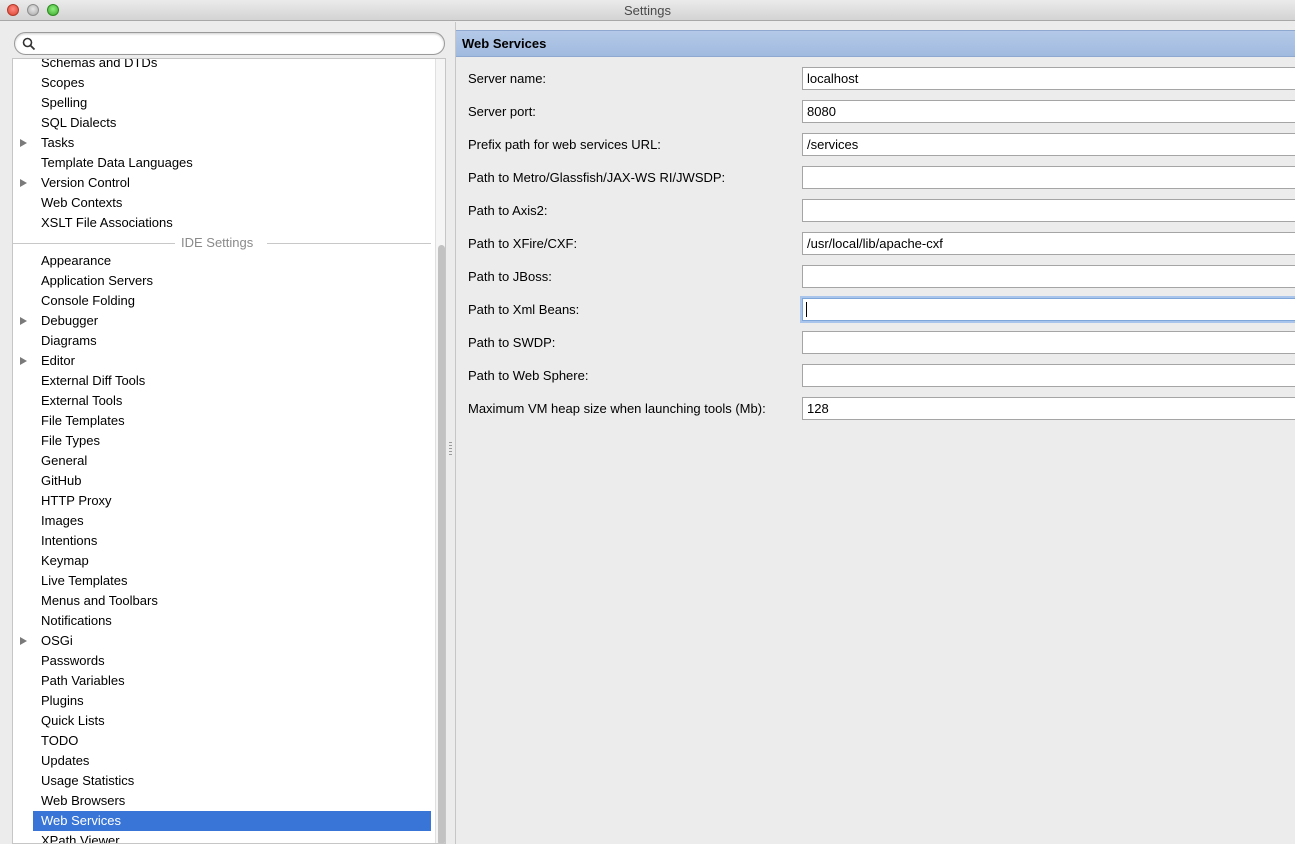 This screenshot has height=844, width=1295. What do you see at coordinates (76, 621) in the screenshot?
I see `tree-item-label: Notifications` at bounding box center [76, 621].